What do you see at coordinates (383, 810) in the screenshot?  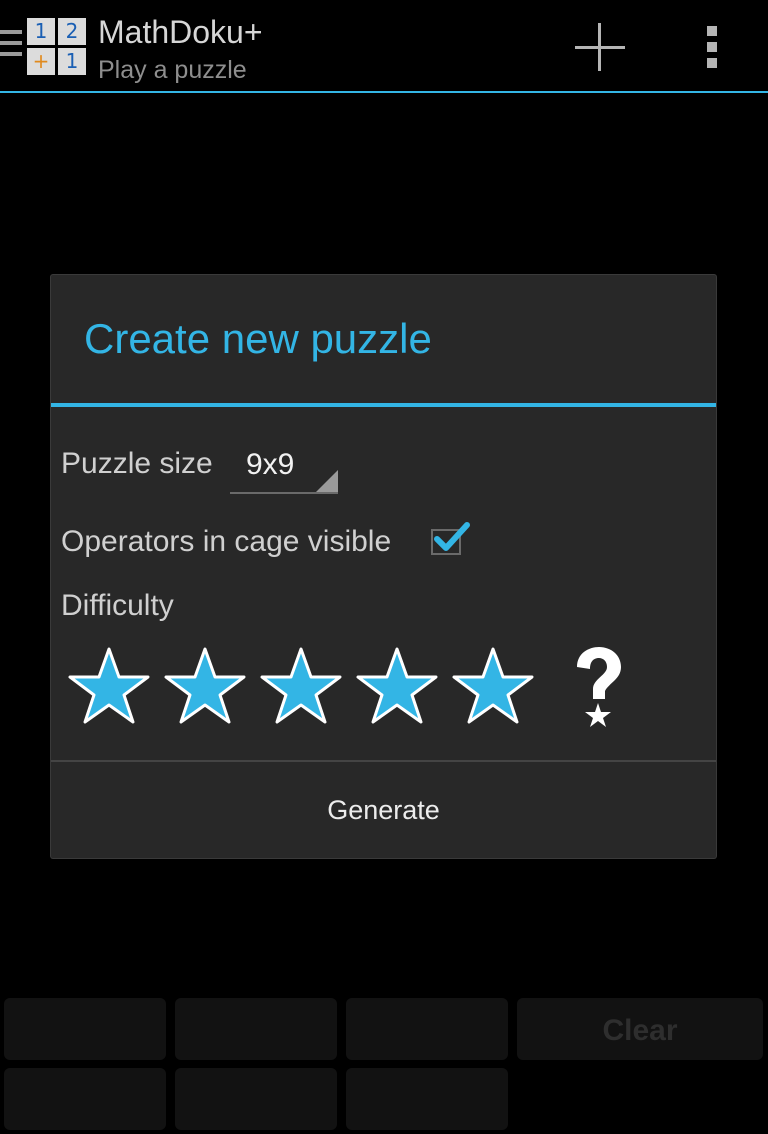 I see `generate-button: Generate` at bounding box center [383, 810].